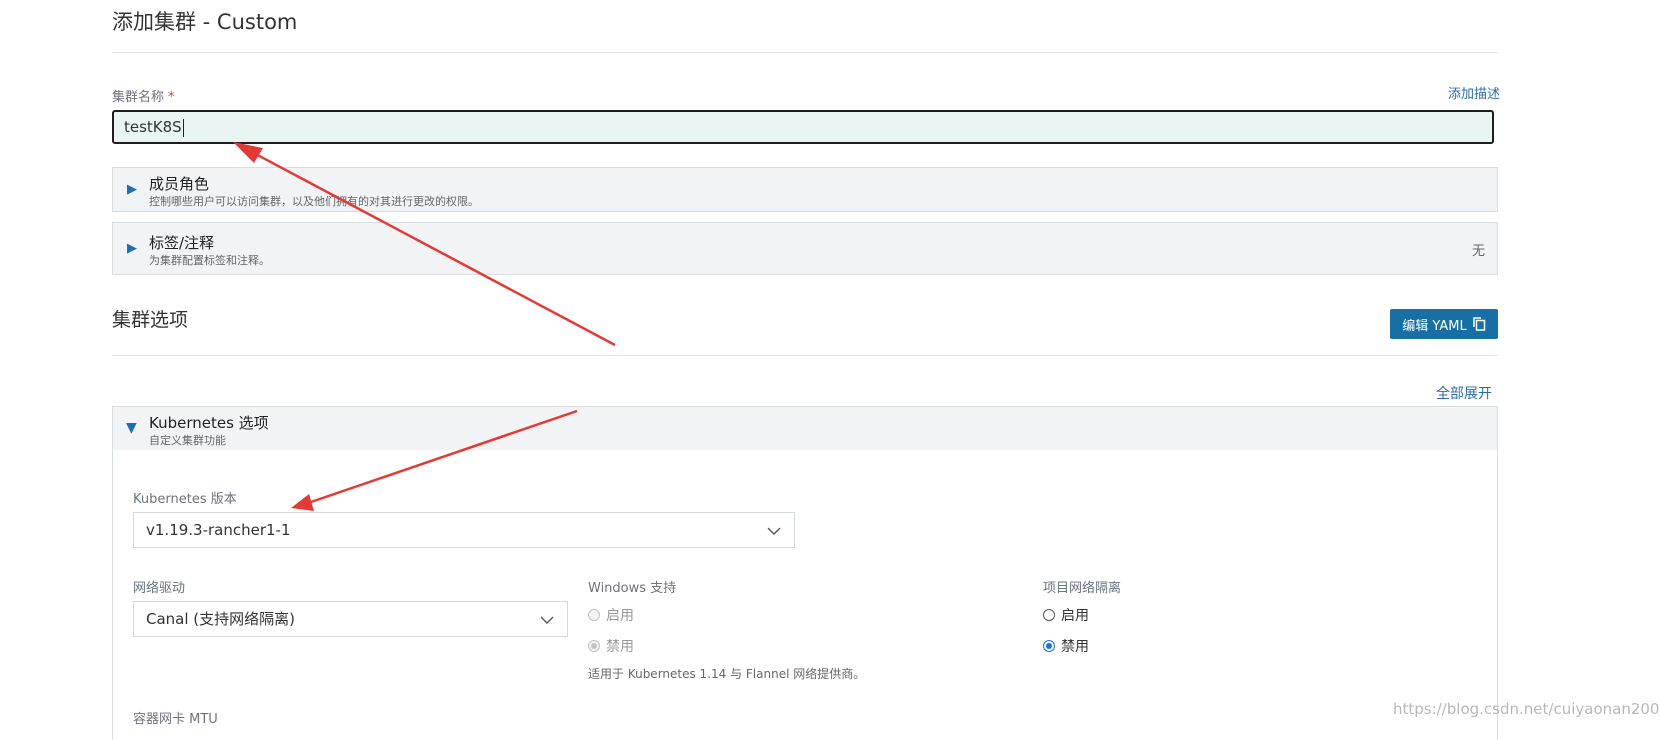 Image resolution: width=1660 pixels, height=740 pixels. I want to click on watermark: https://blog.csdn.net/cuiyaonan2000, so click(1526, 709).